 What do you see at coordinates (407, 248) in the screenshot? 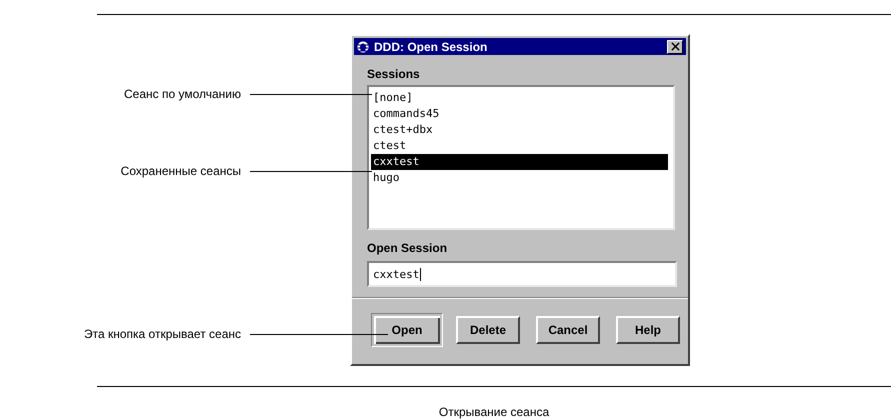
I see `field-label: Open Session` at bounding box center [407, 248].